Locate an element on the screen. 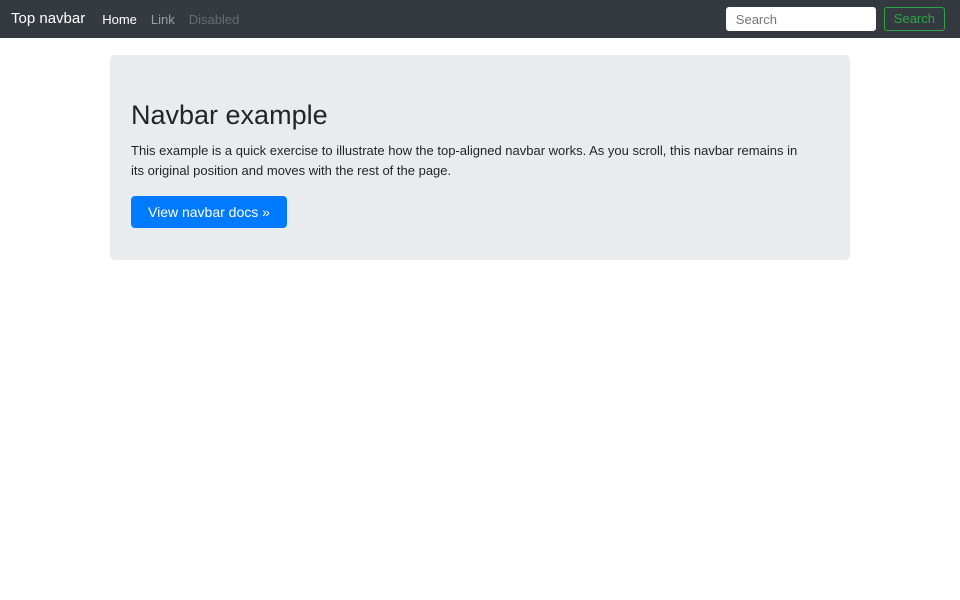  page-title: Navbar example is located at coordinates (229, 115).